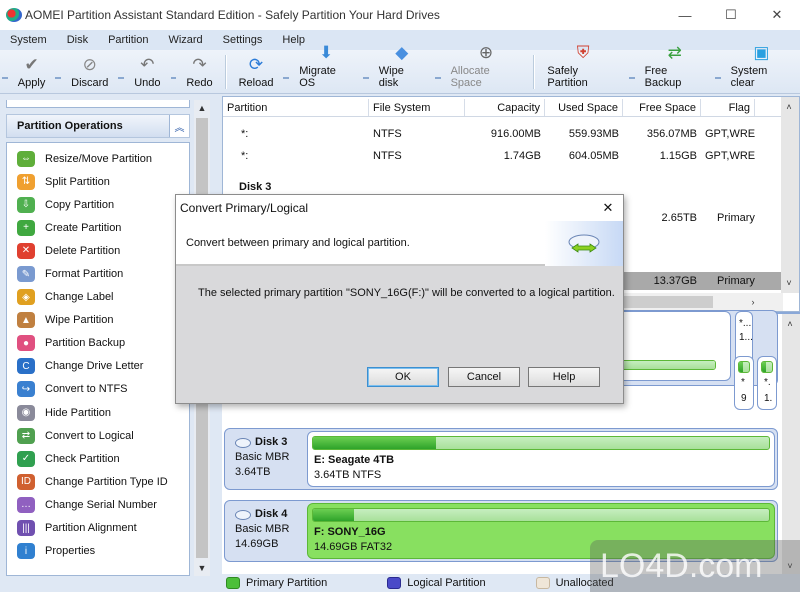 Image resolution: width=800 pixels, height=592 pixels. Describe the element at coordinates (326, 52) in the screenshot. I see `migrate-os-icon: ⬇` at that location.